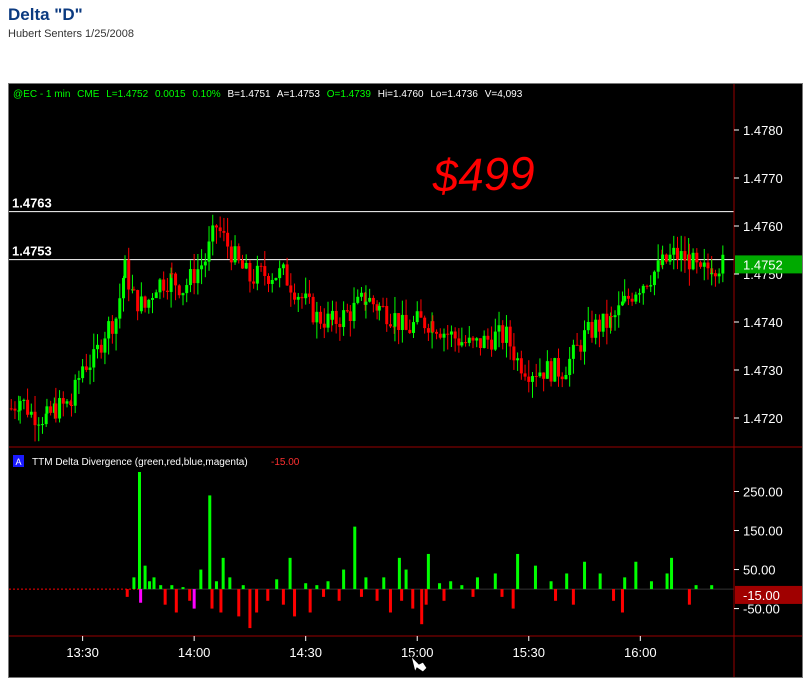 The image size is (805, 682). What do you see at coordinates (305, 652) in the screenshot?
I see `x-tick-label: 14:30` at bounding box center [305, 652].